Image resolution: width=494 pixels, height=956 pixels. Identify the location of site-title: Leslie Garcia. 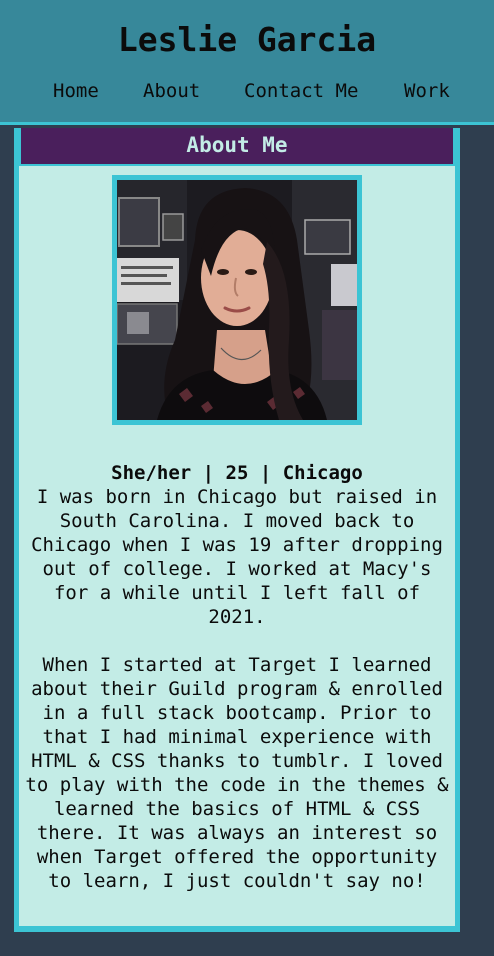
(247, 39).